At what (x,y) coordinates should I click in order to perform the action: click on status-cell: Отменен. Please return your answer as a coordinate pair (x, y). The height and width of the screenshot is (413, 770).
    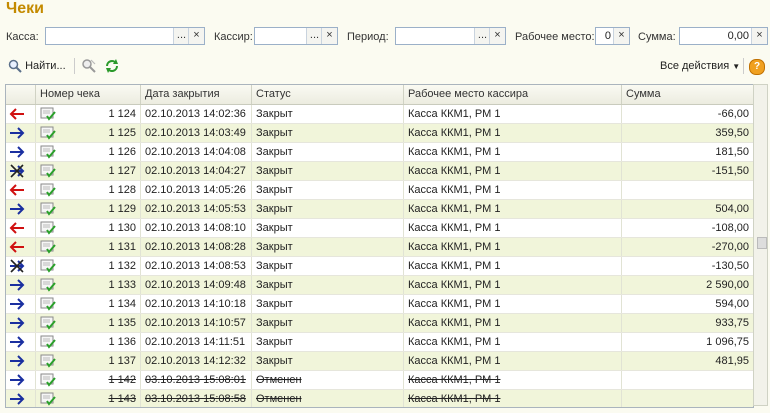
    Looking at the image, I should click on (328, 398).